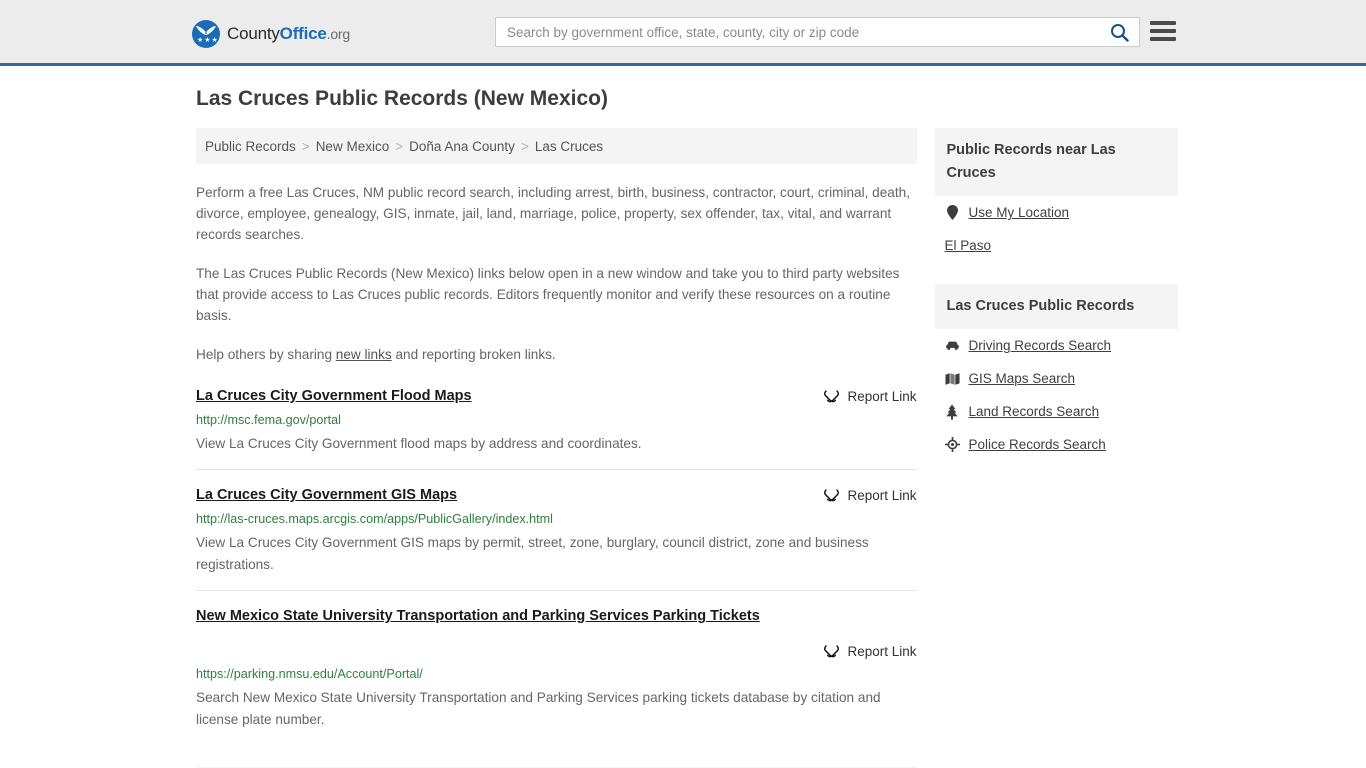  Describe the element at coordinates (952, 444) in the screenshot. I see `crosshair-icon` at that location.